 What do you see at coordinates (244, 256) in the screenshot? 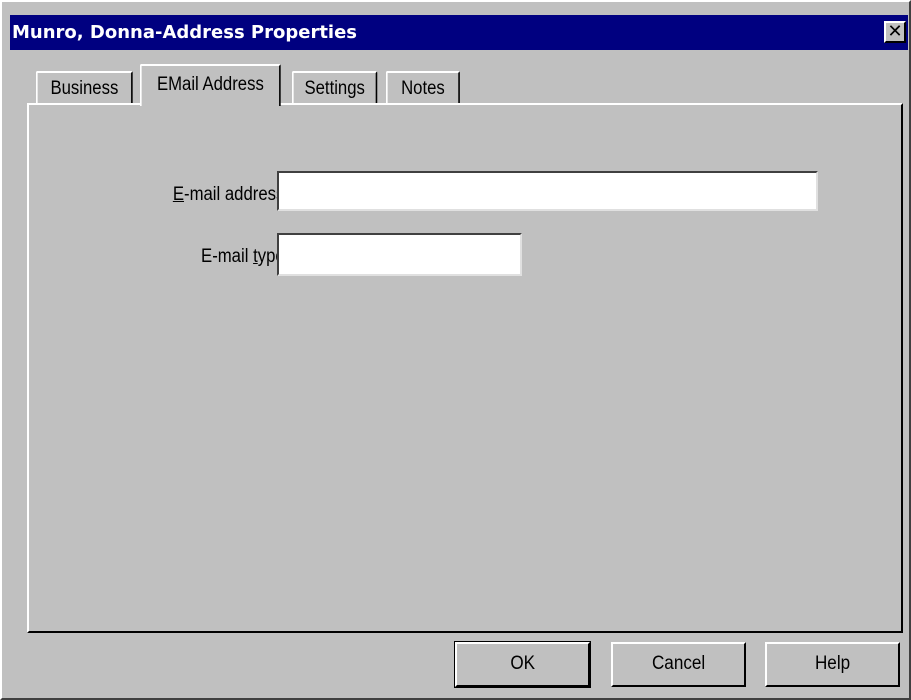
I see `email-type-label: E-mail type:` at bounding box center [244, 256].